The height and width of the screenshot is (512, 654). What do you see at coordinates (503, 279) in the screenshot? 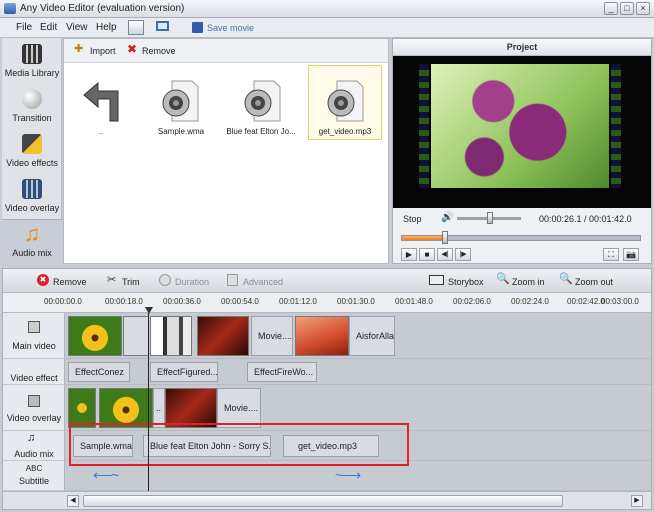
I see `zoom-in-icon: 🔍` at bounding box center [503, 279].